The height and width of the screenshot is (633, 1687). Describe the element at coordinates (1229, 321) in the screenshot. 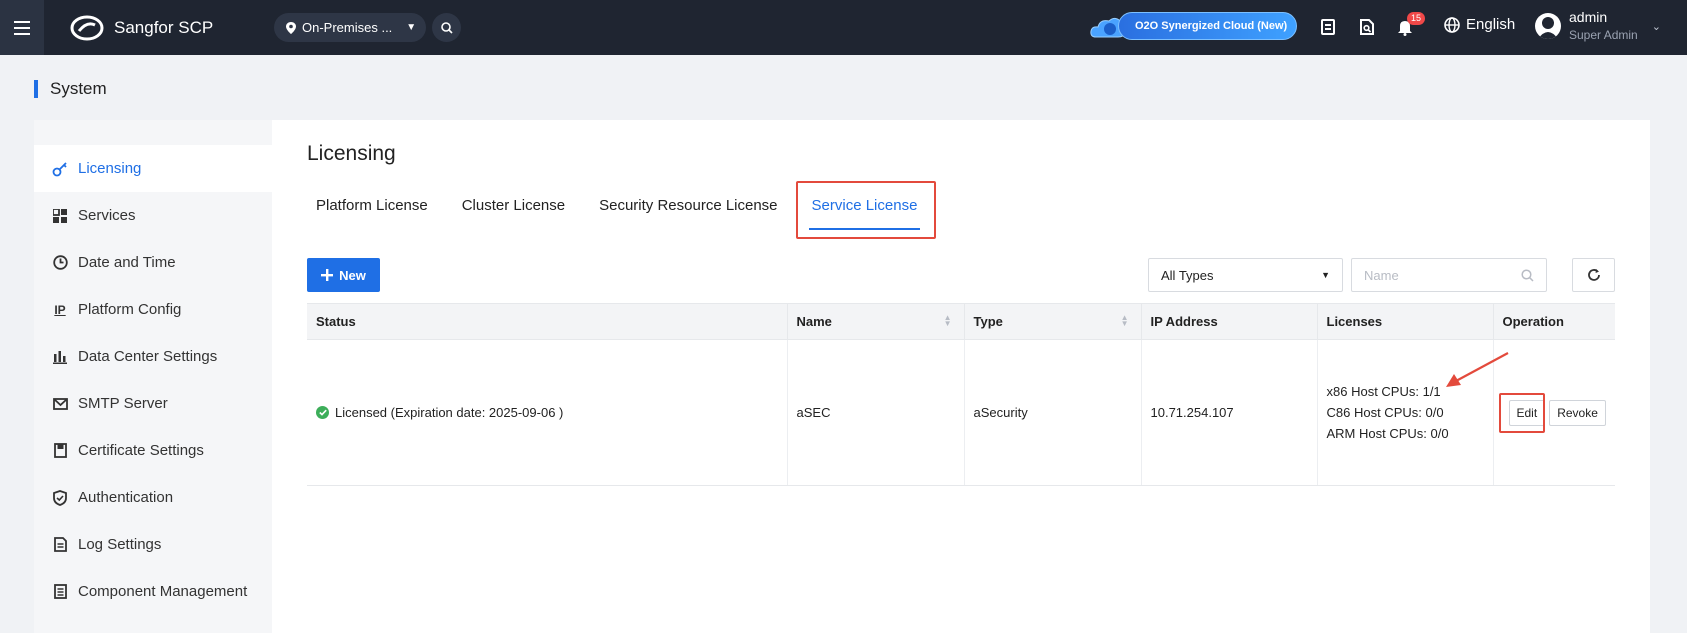

I see `column-header-ip-address: IP Address` at that location.